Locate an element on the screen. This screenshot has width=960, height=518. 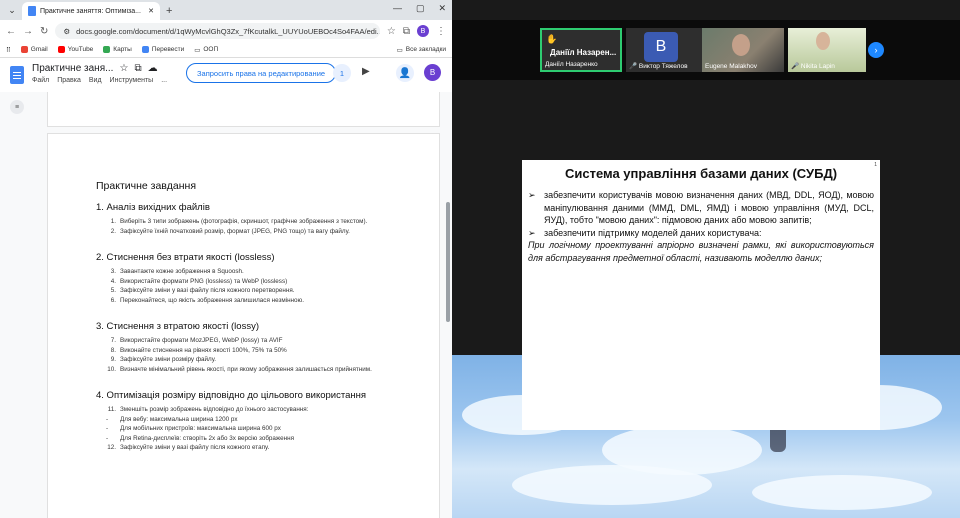
list-item: 3. Завантажте кожне зображення в Squoosh. is located at coordinates (246, 272).